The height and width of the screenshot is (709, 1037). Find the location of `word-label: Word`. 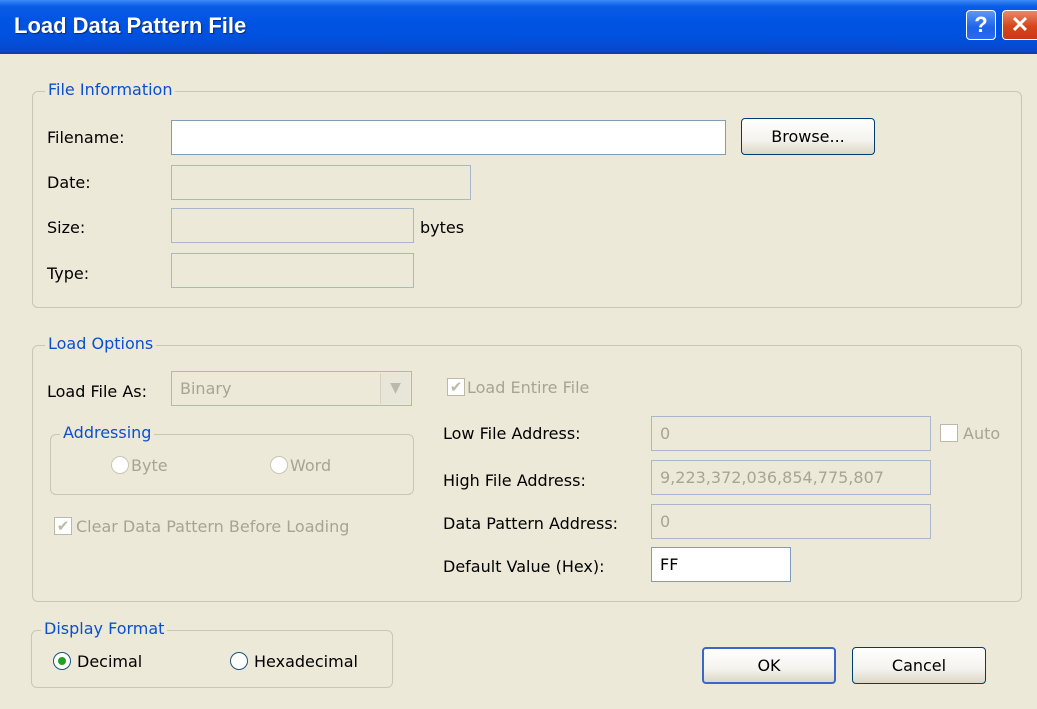

word-label: Word is located at coordinates (311, 465).